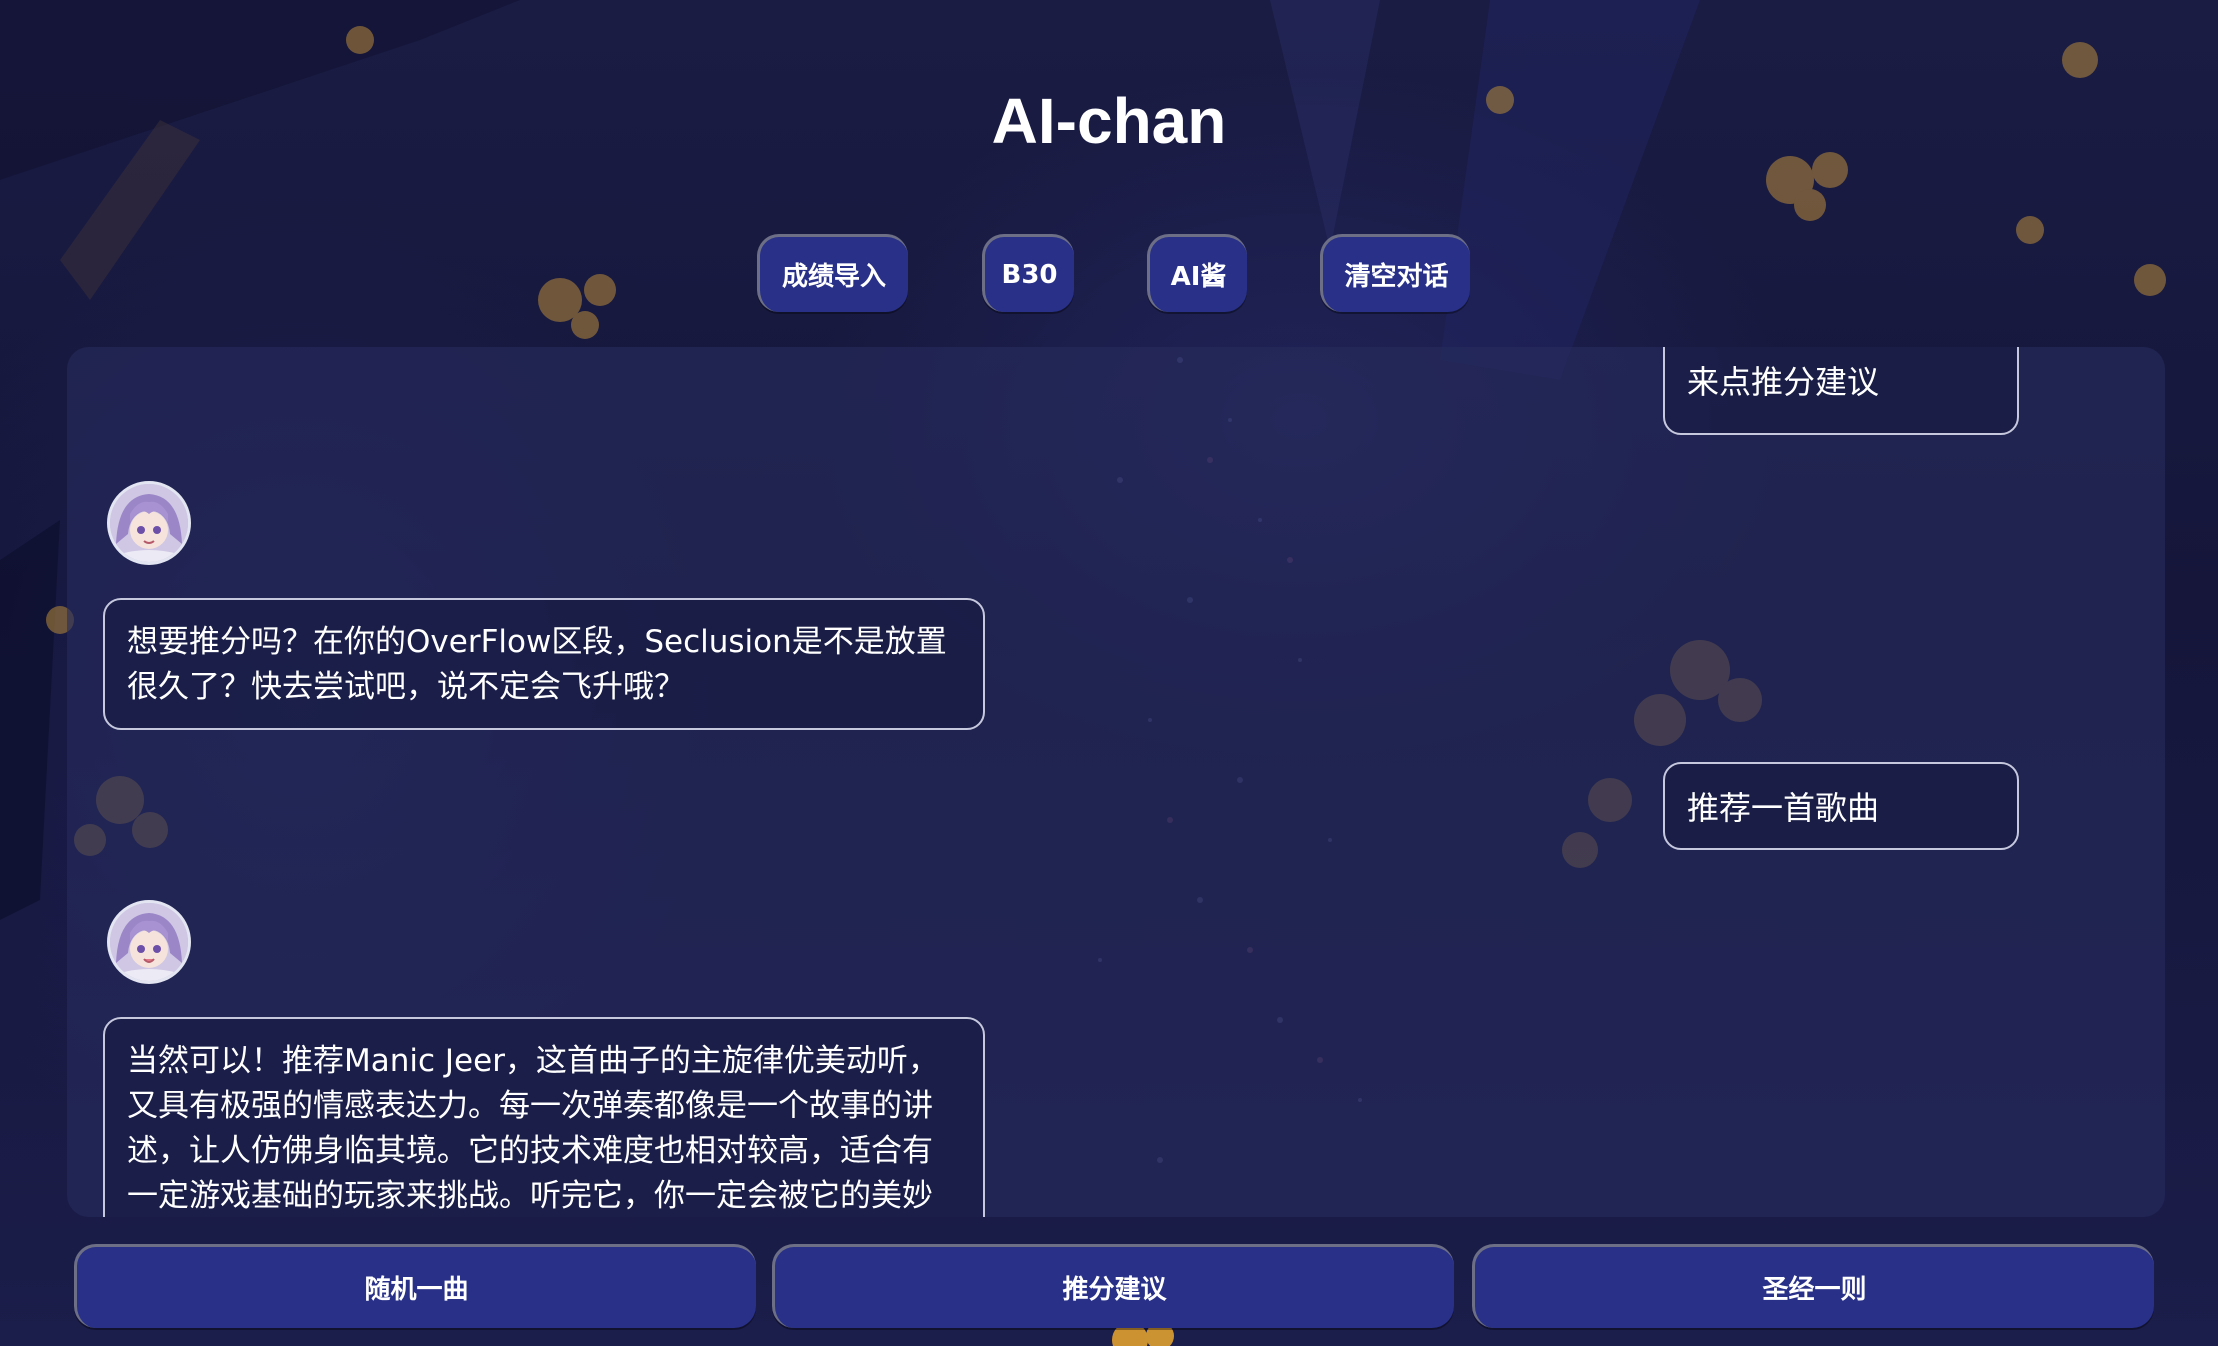 Image resolution: width=2218 pixels, height=1346 pixels. What do you see at coordinates (1197, 273) in the screenshot?
I see `ai-chan-button: AI酱` at bounding box center [1197, 273].